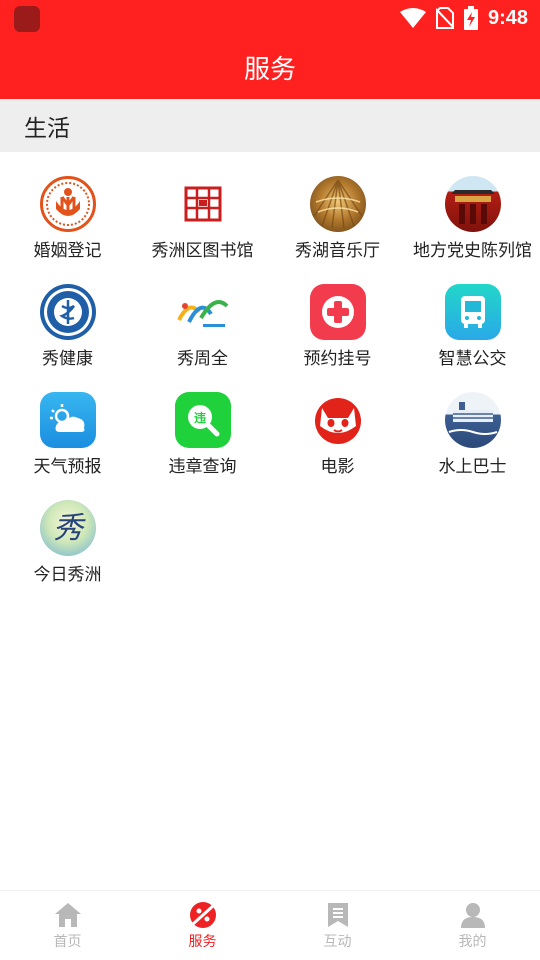  What do you see at coordinates (202, 251) in the screenshot?
I see `service-label: 秀洲区图书馆` at bounding box center [202, 251].